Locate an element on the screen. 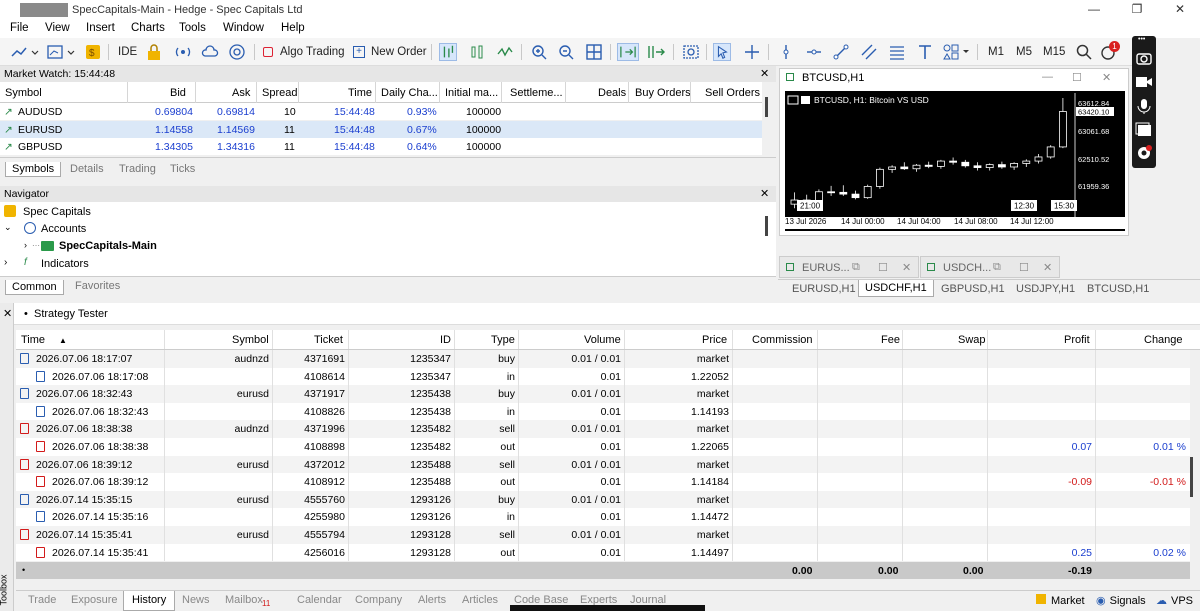  col-price: Price is located at coordinates (714, 340).